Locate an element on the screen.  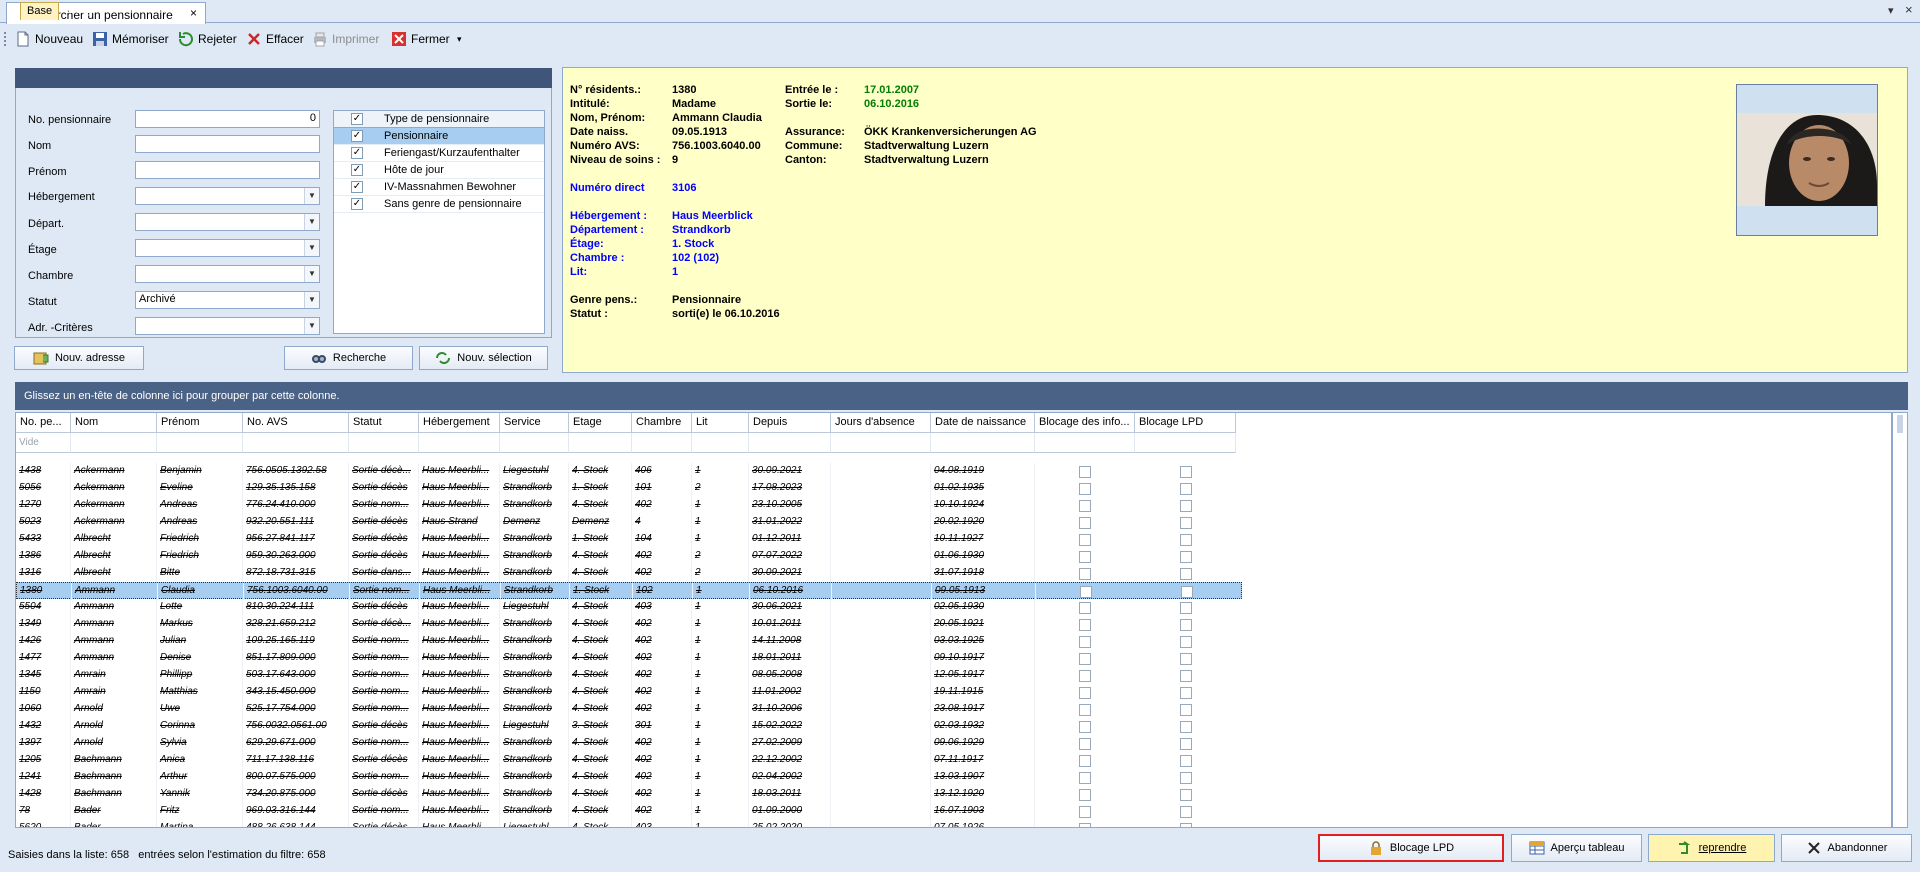
toolbar-grip is located at coordinates (5, 39).